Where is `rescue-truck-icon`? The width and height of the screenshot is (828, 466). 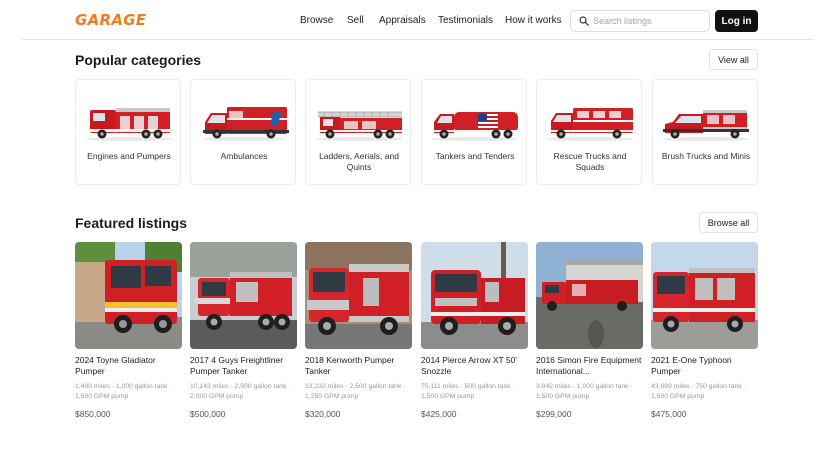
rescue-truck-icon is located at coordinates (590, 124).